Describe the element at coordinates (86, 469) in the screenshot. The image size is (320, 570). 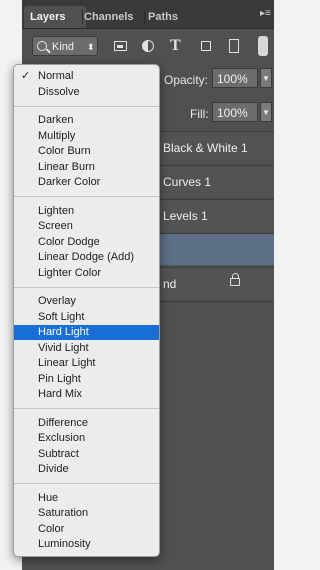
I see `menu-item-divide: Divide` at that location.